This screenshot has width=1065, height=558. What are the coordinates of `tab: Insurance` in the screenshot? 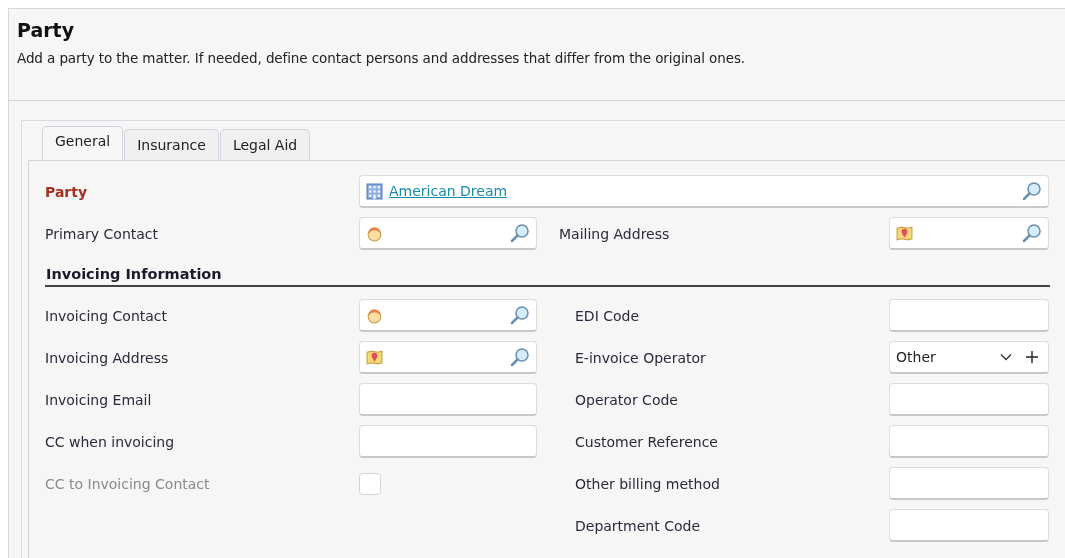 It's located at (171, 144).